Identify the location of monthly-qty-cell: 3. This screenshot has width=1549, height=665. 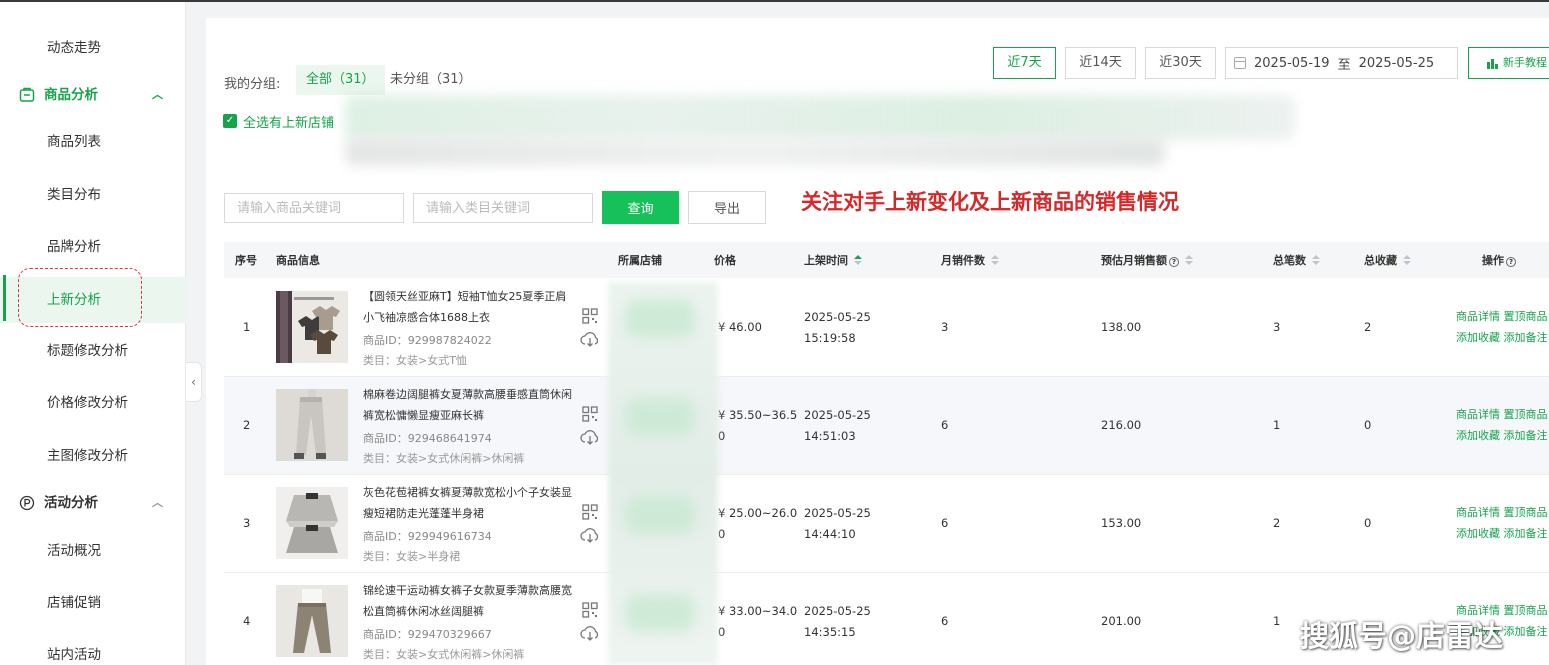
(945, 327).